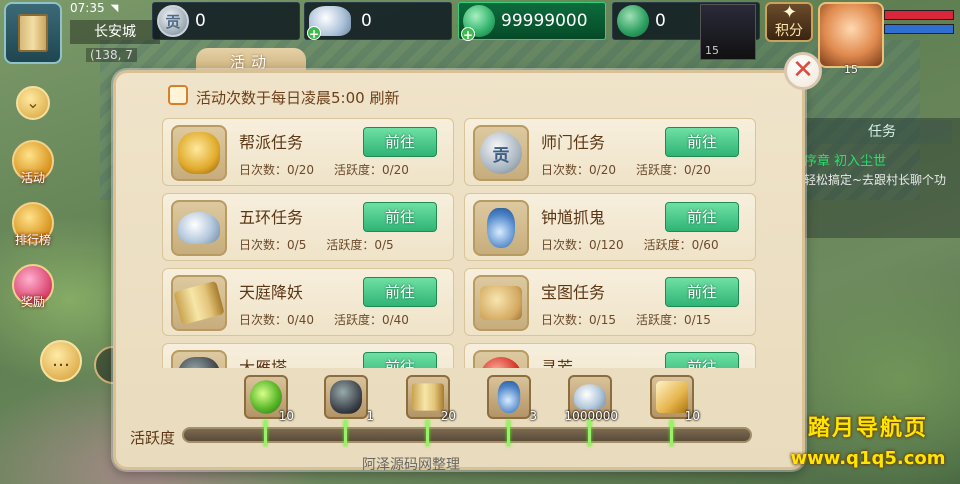 The image size is (960, 484). I want to click on activity-stats: 日次数：0/5 活跃度：0/5, so click(316, 244).